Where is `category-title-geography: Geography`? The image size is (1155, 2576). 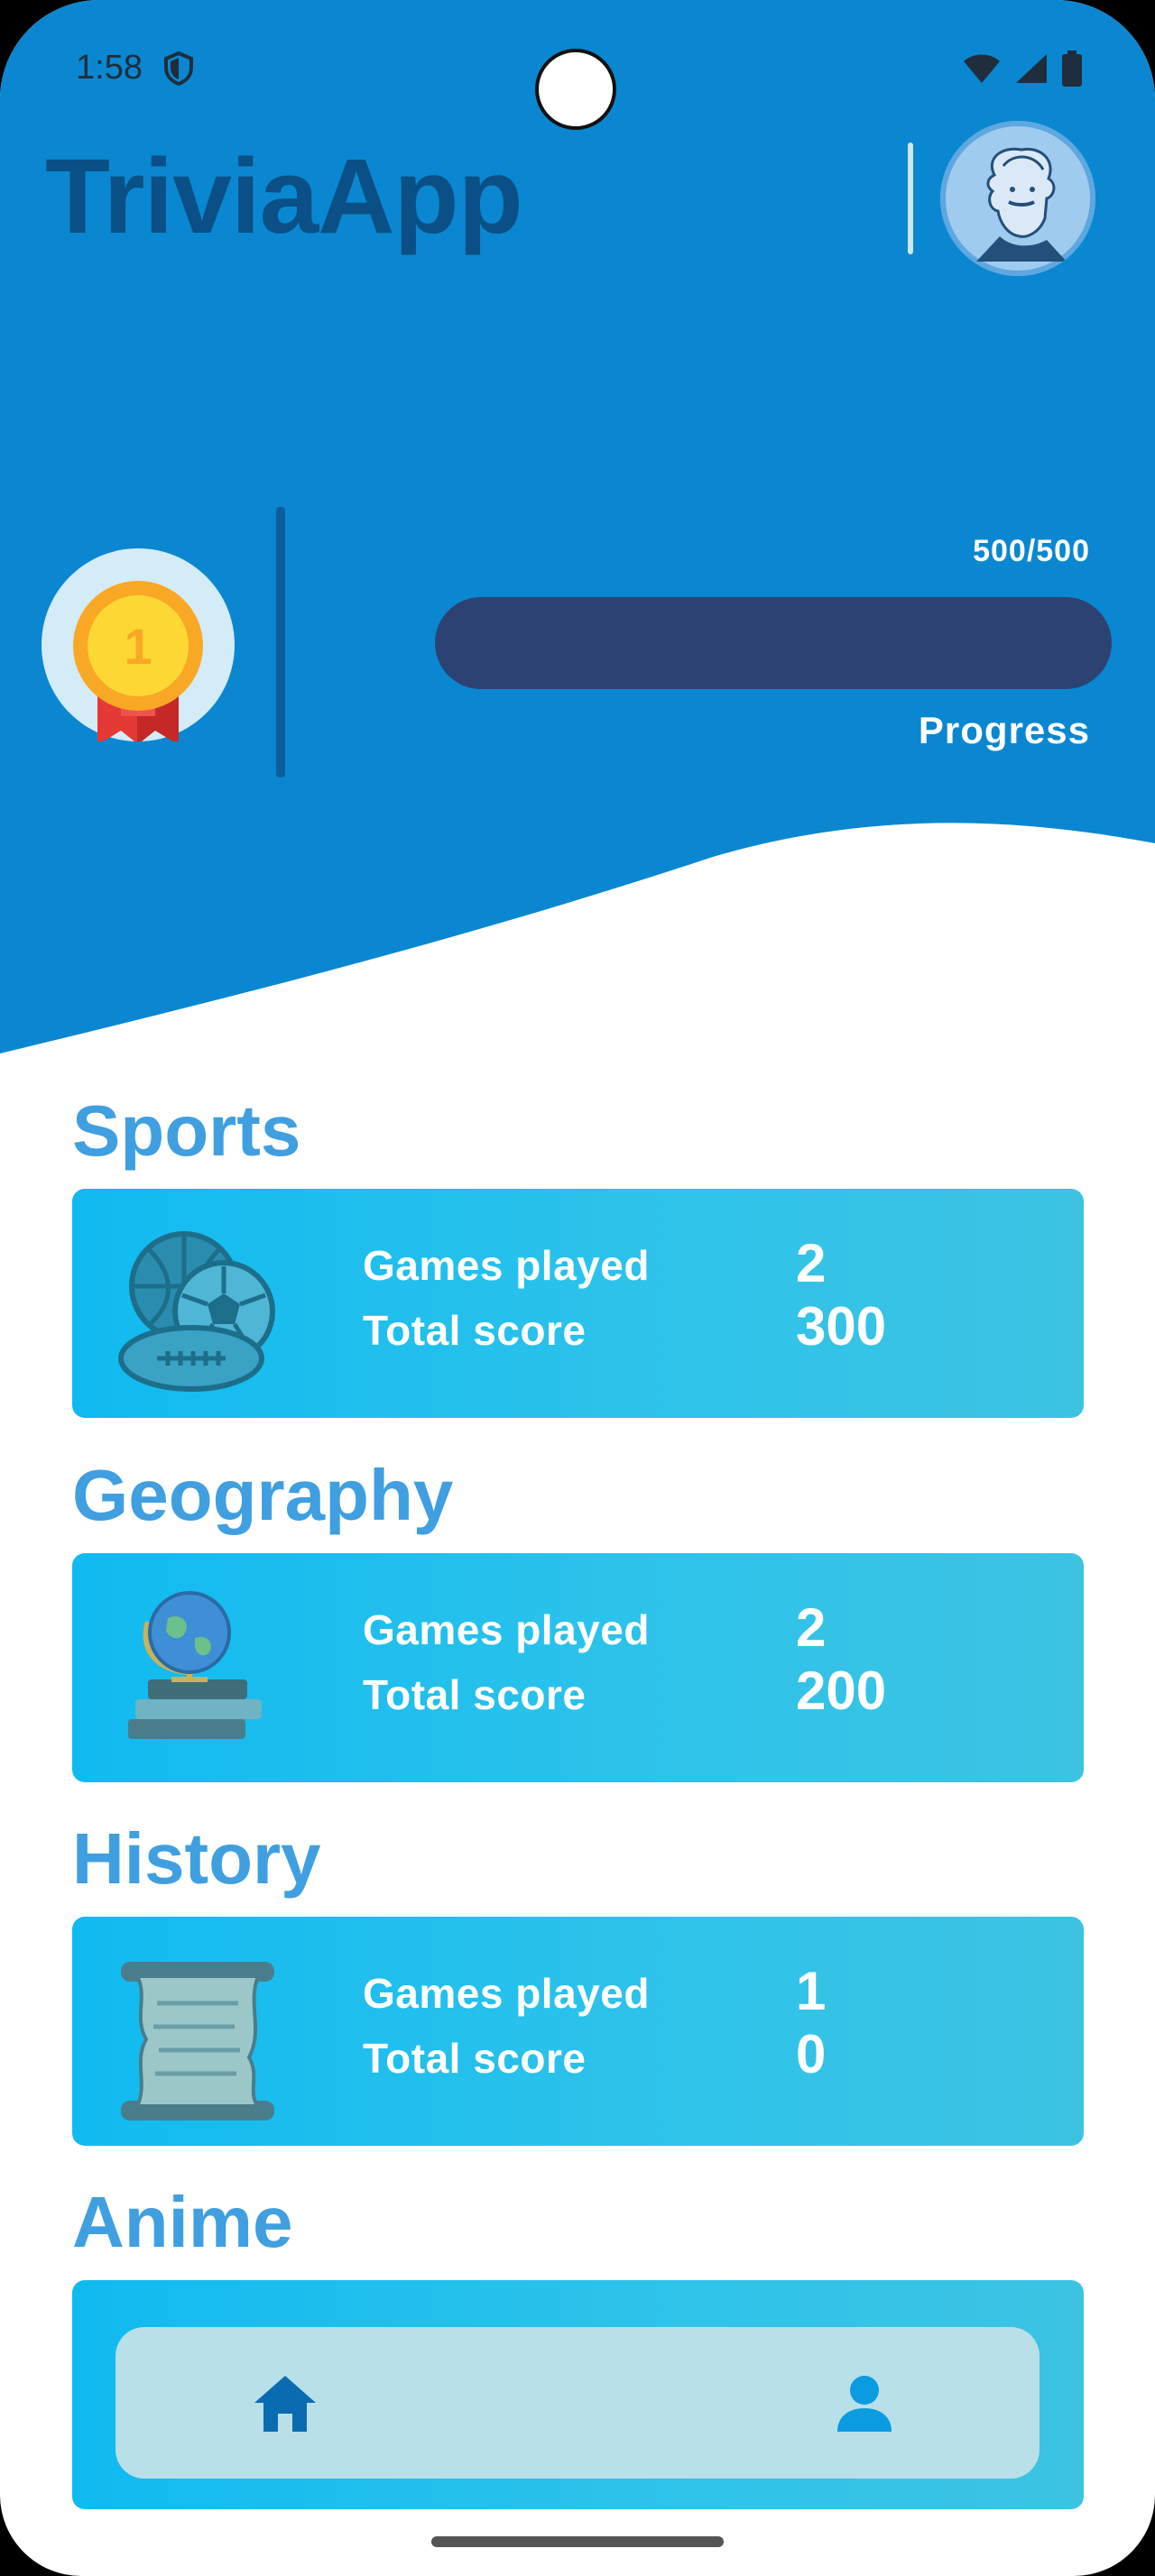
category-title-geography: Geography is located at coordinates (263, 1495).